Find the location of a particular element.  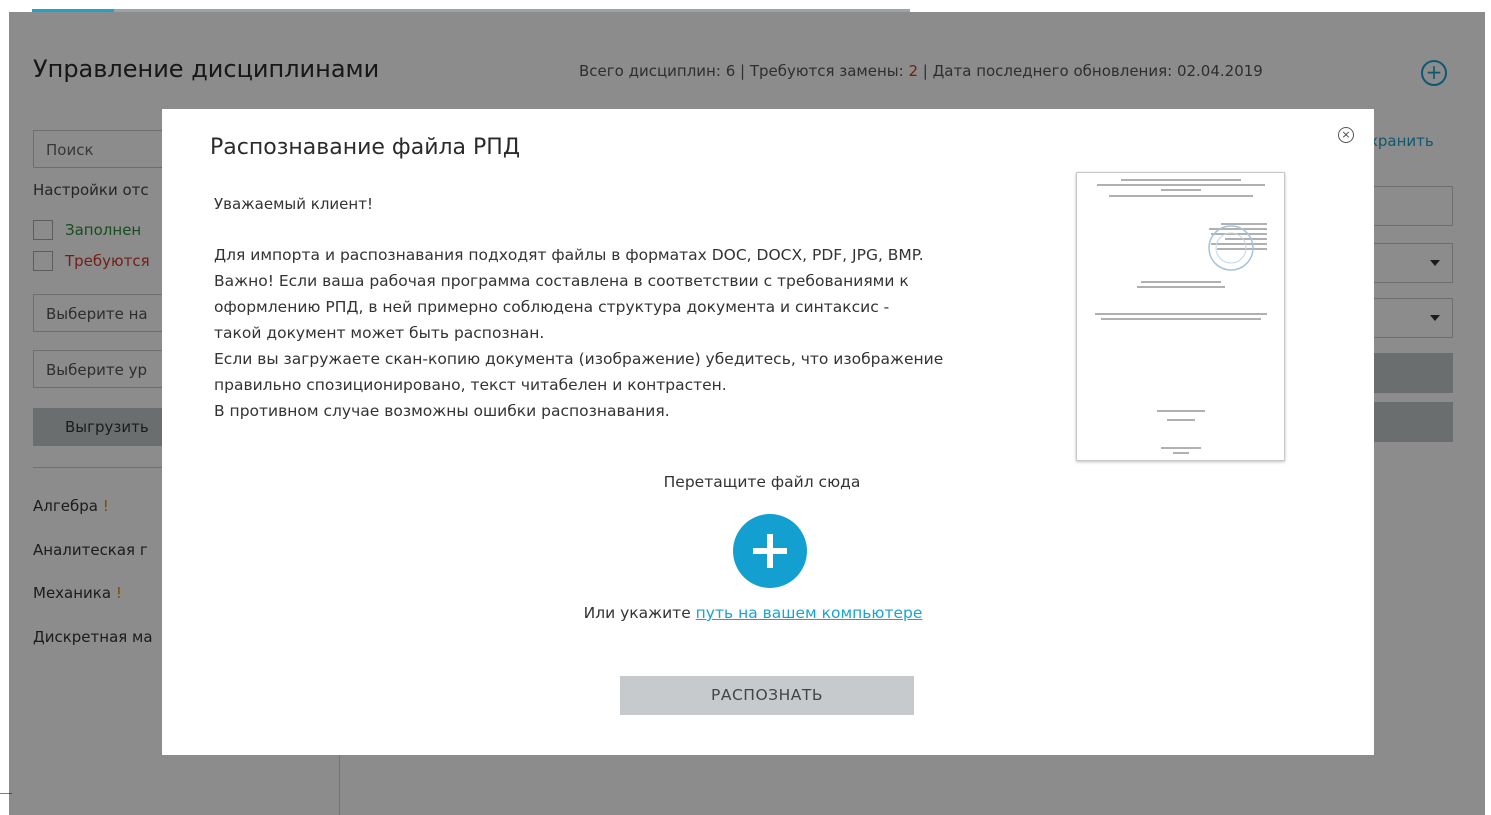

recognize-button: РАСПОЗНАТЬ is located at coordinates (767, 695).